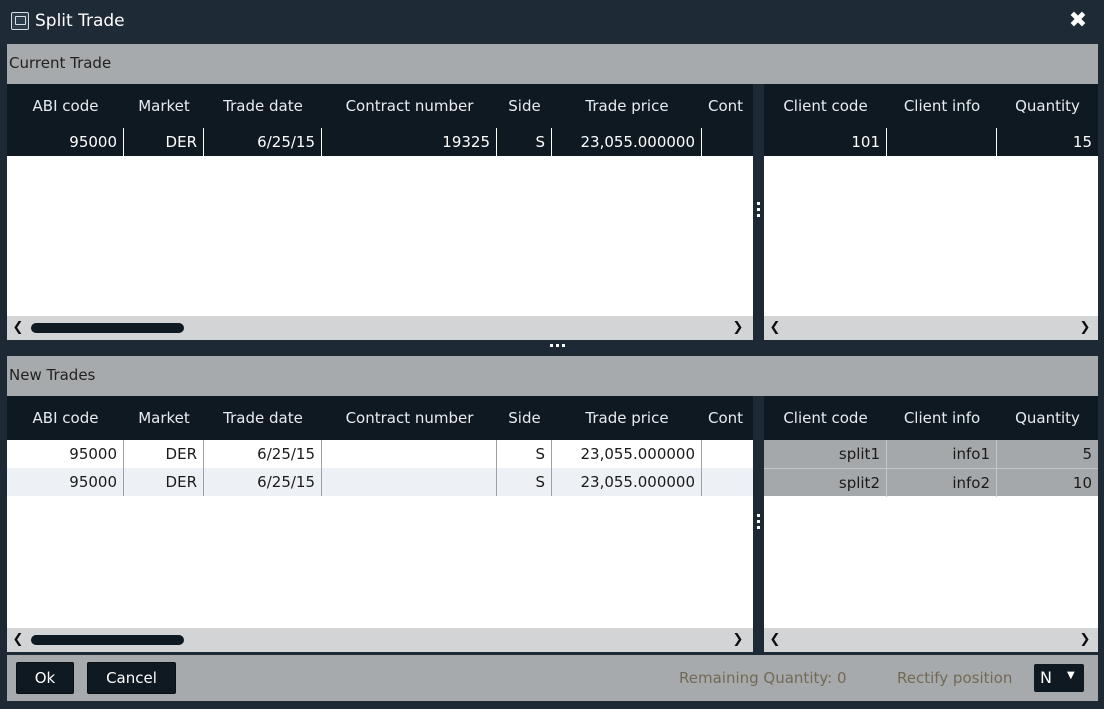 The image size is (1104, 709). Describe the element at coordinates (1047, 483) in the screenshot. I see `cell-quantity: 10` at that location.